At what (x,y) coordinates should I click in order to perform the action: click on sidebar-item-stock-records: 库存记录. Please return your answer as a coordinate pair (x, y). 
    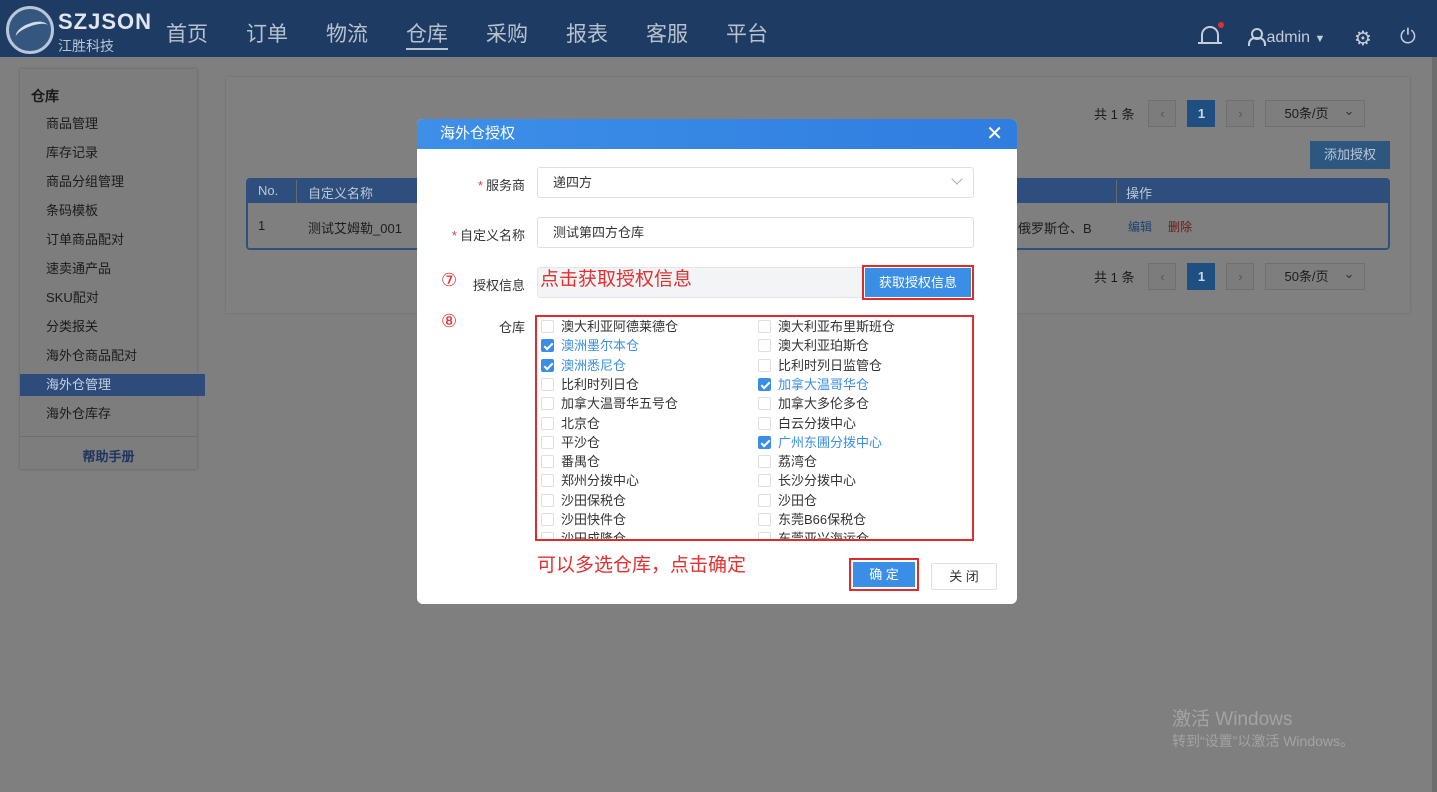
    Looking at the image, I should click on (108, 153).